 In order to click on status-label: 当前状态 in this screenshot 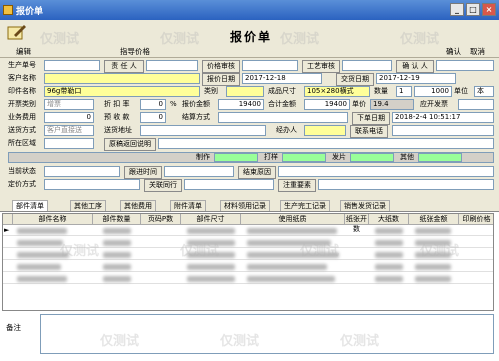, I will do `click(22, 171)`.